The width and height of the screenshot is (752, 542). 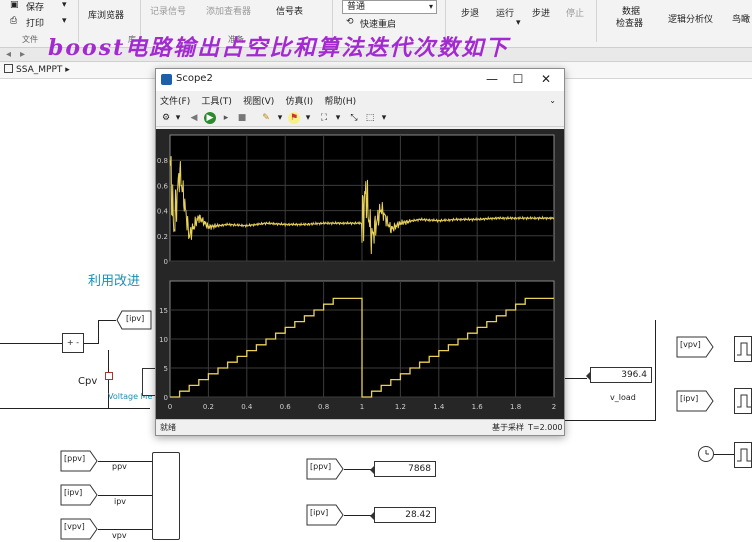 What do you see at coordinates (518, 79) in the screenshot?
I see `maximize-icon: ☐` at bounding box center [518, 79].